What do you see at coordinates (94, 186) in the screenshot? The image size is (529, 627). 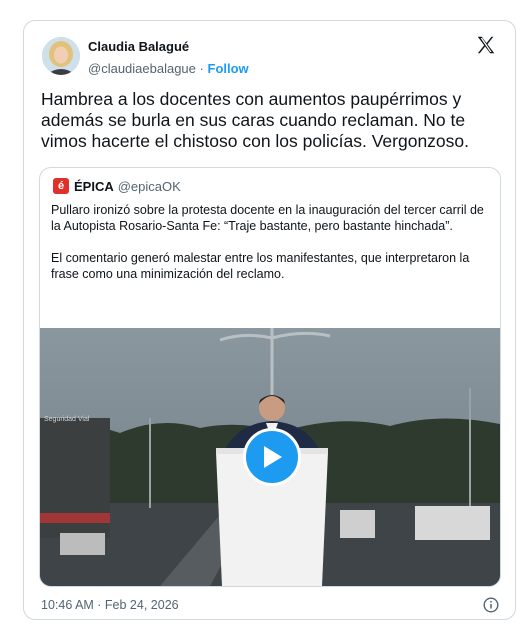 I see `quoted-author-name: ÉPICA` at bounding box center [94, 186].